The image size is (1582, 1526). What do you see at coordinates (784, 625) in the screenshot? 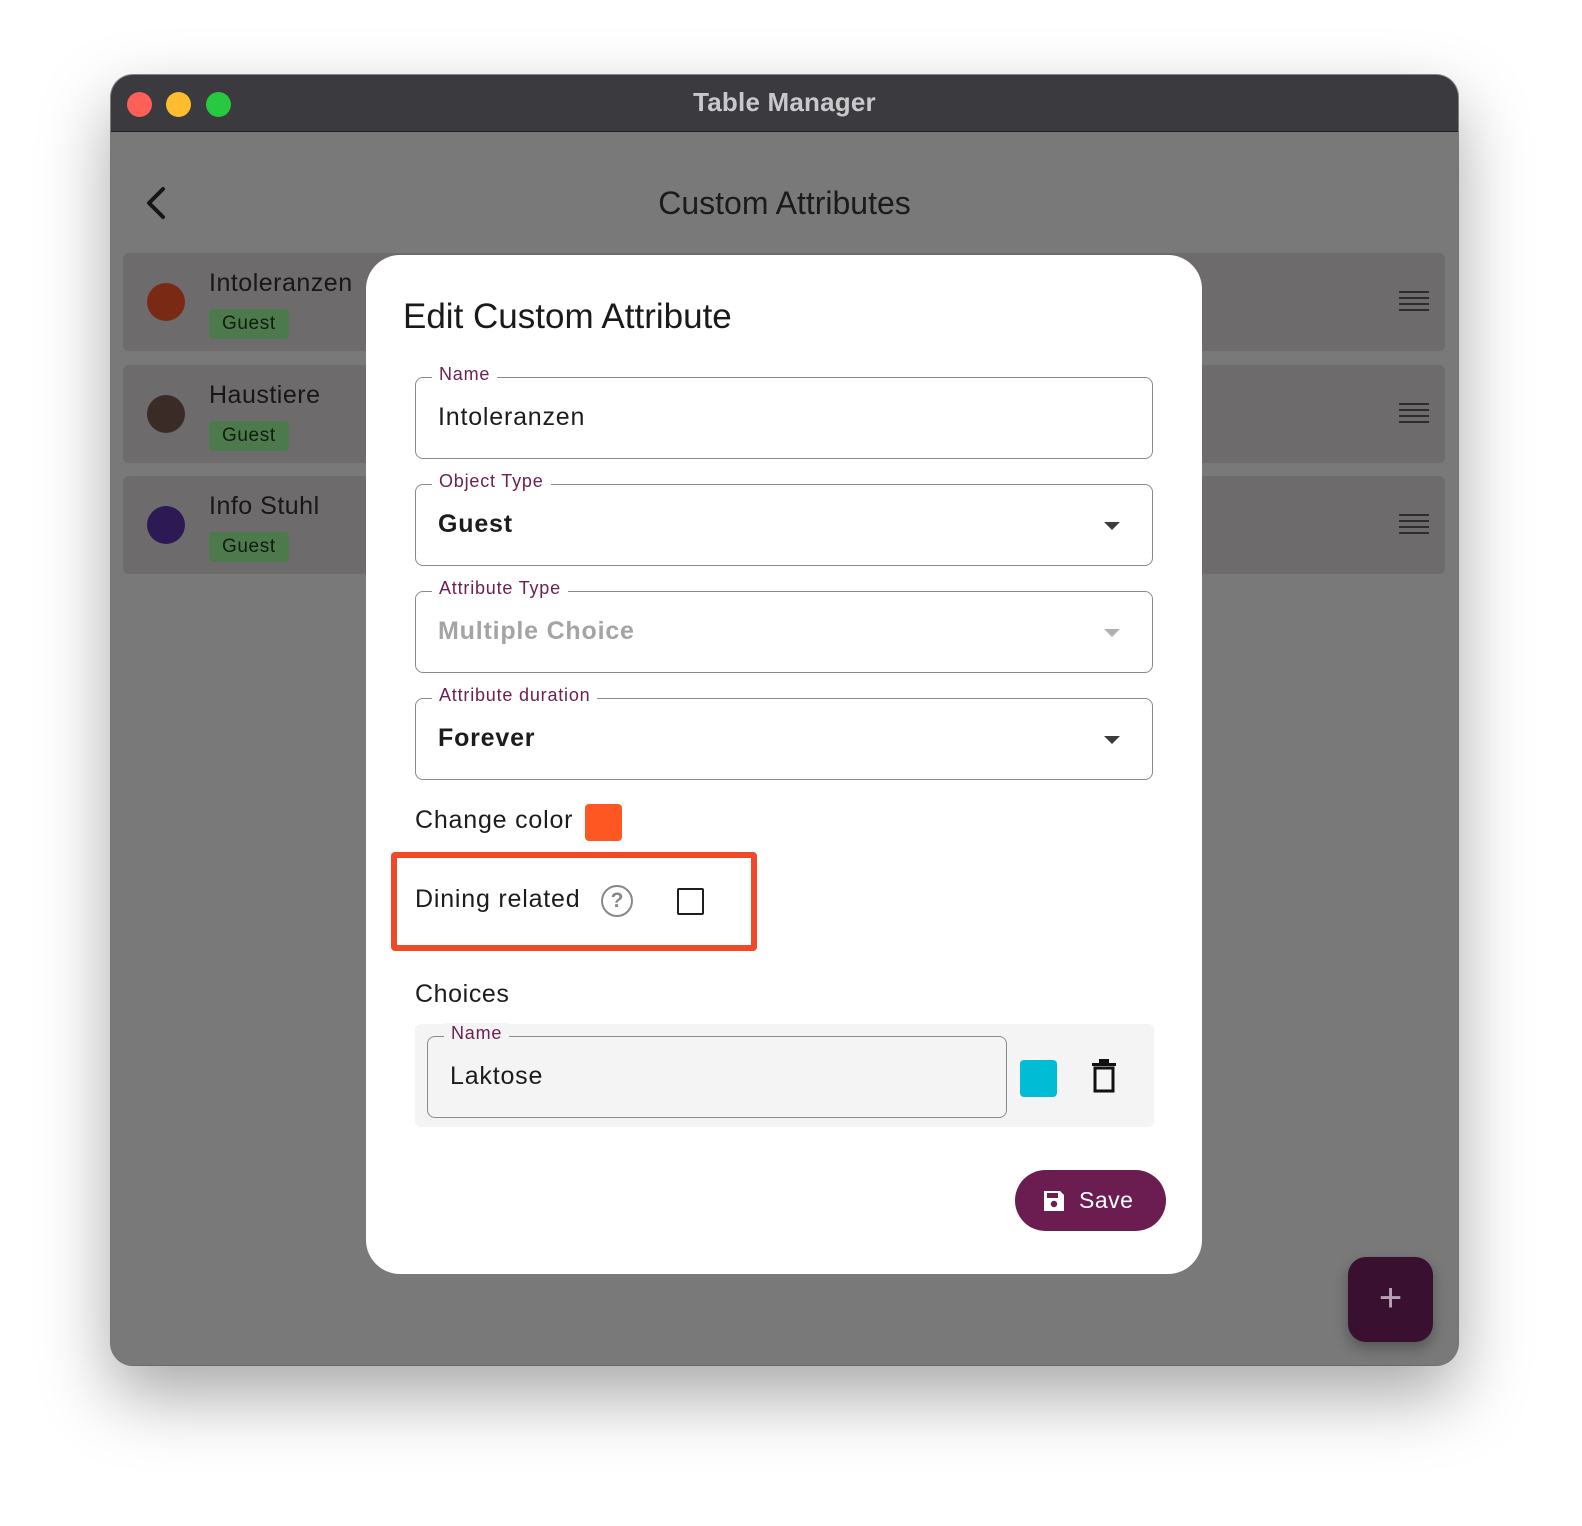
I see `attribute-type-select: Attribute Type Multiple Choice` at bounding box center [784, 625].